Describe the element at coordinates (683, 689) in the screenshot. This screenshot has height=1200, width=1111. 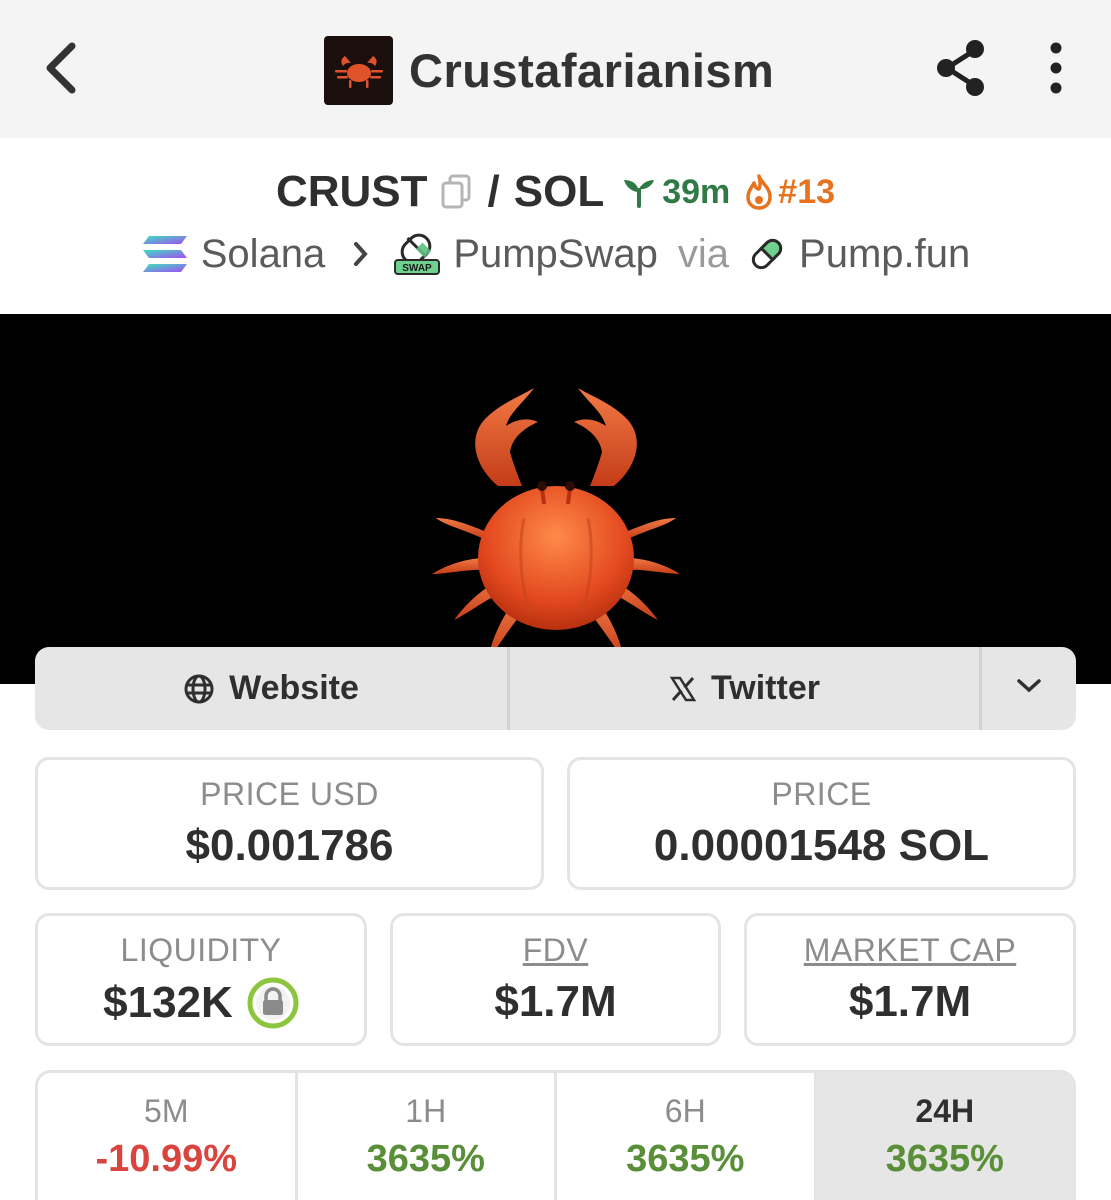
I see `x-logo-icon` at that location.